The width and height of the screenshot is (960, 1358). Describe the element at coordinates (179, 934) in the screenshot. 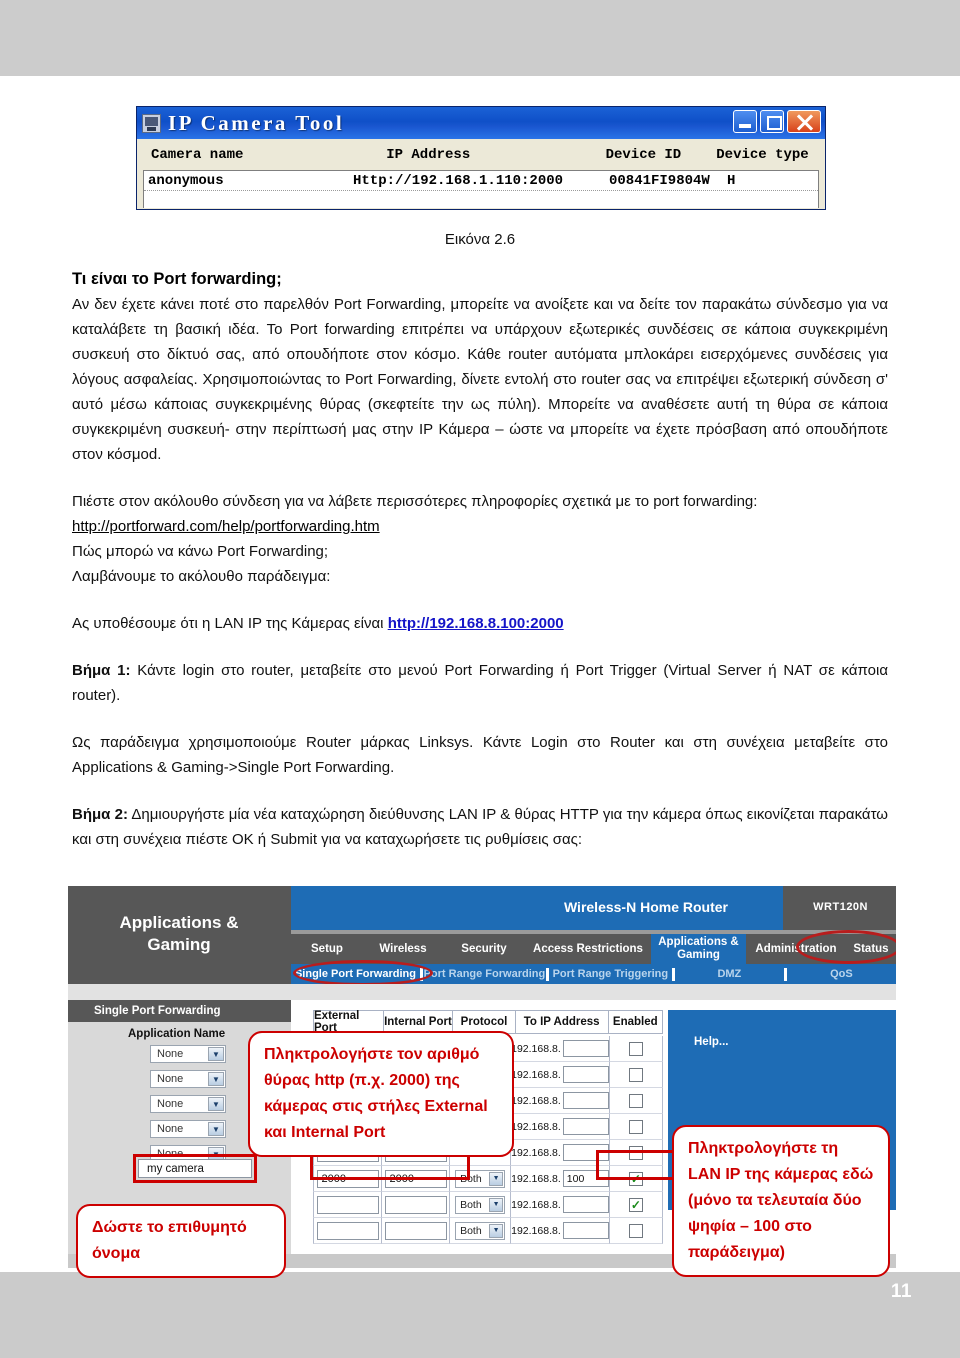

I see `router-section-title: Applications & Gaming` at that location.